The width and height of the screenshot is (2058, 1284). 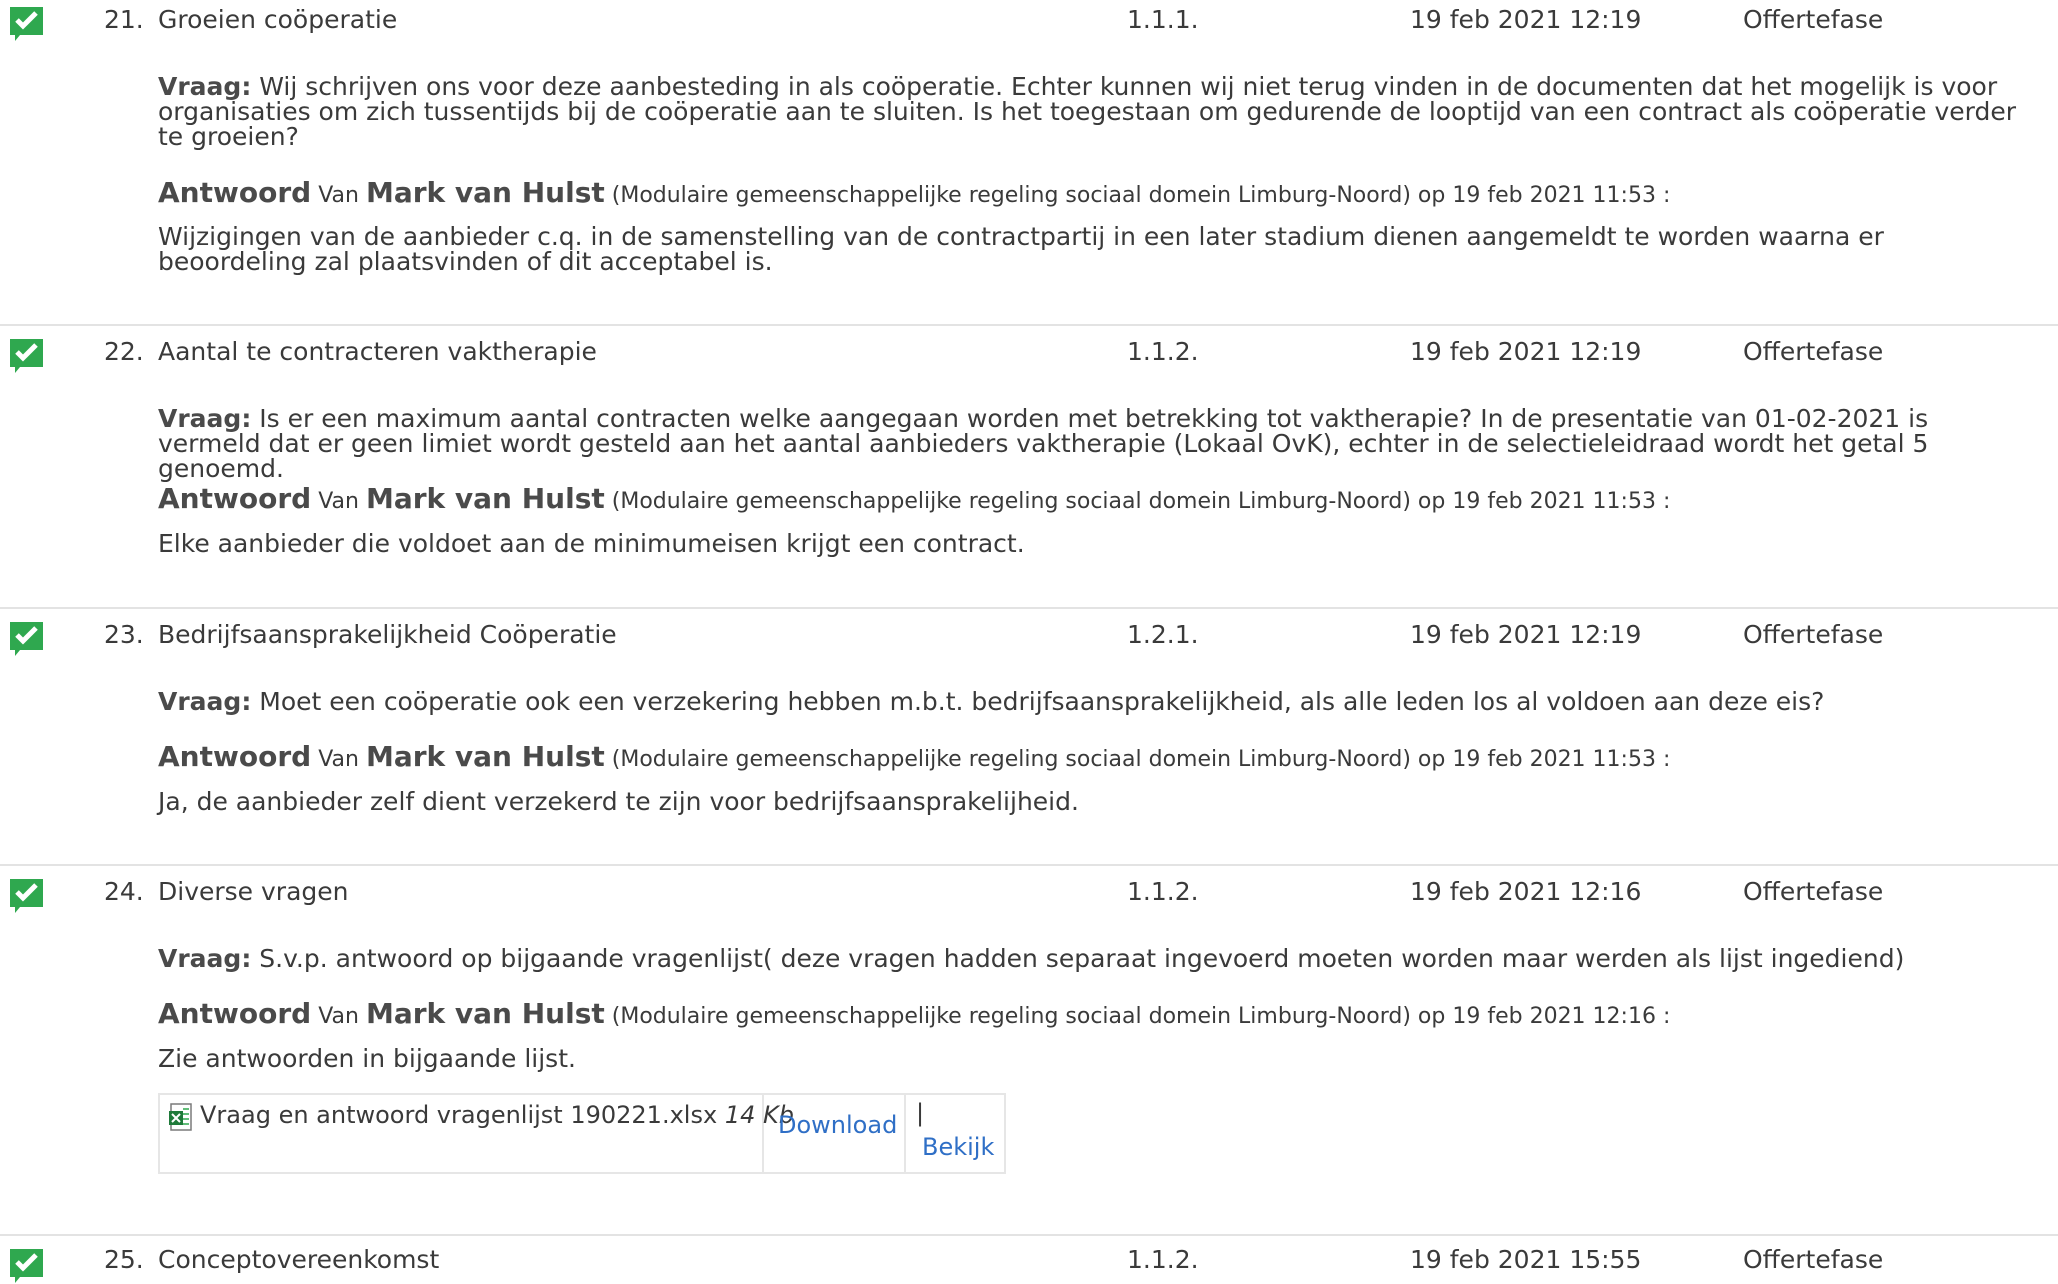 What do you see at coordinates (1554, 1016) in the screenshot?
I see `answer-date: 19 feb 2021 12:16` at bounding box center [1554, 1016].